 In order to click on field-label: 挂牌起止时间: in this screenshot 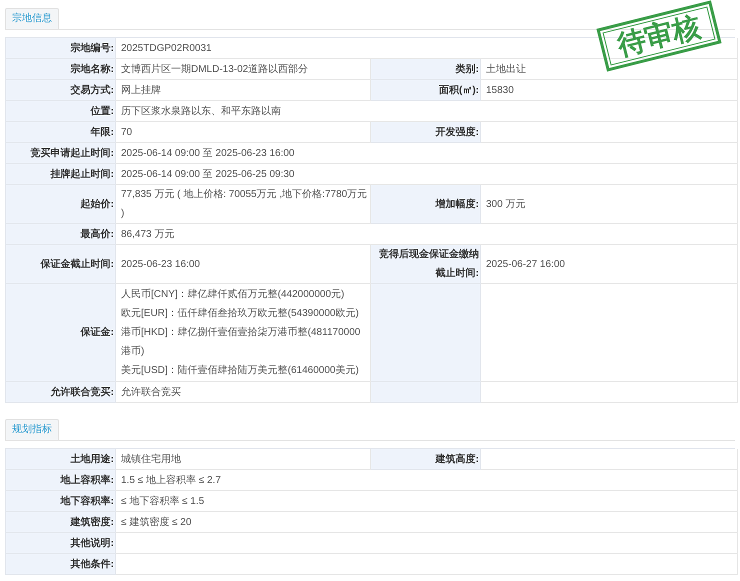, I will do `click(61, 174)`.